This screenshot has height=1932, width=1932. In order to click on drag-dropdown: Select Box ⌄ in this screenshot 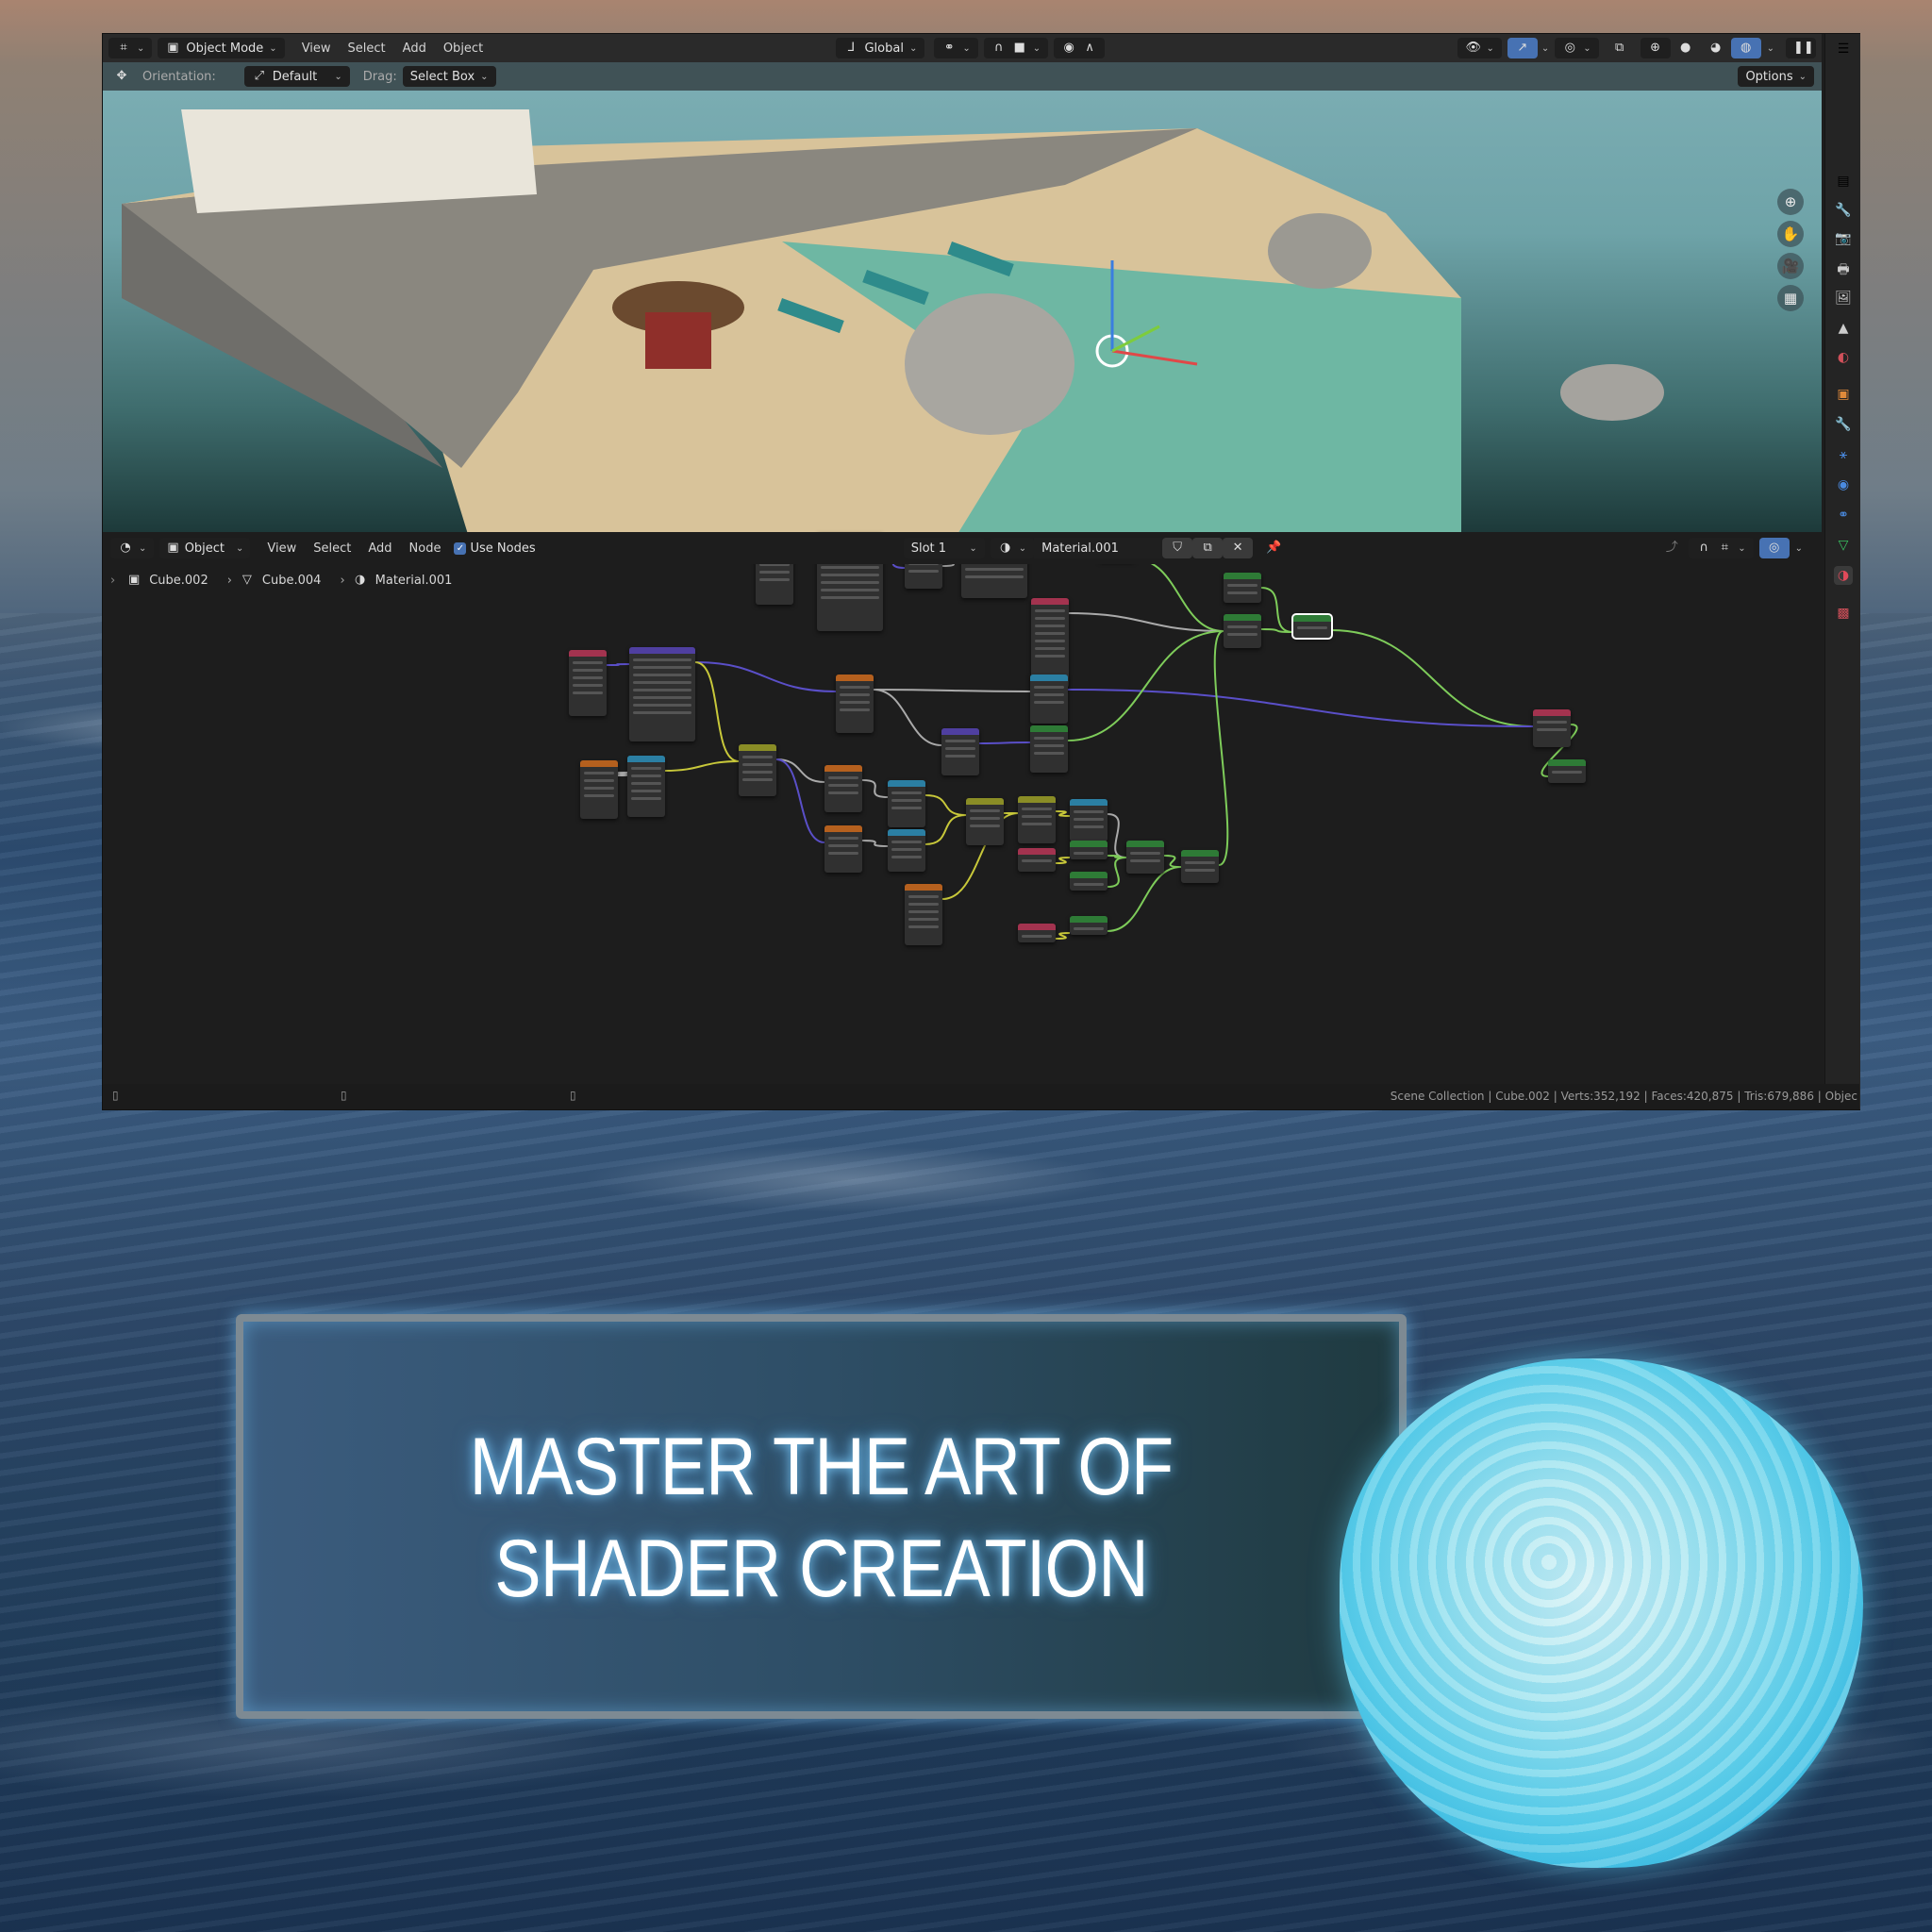, I will do `click(449, 77)`.